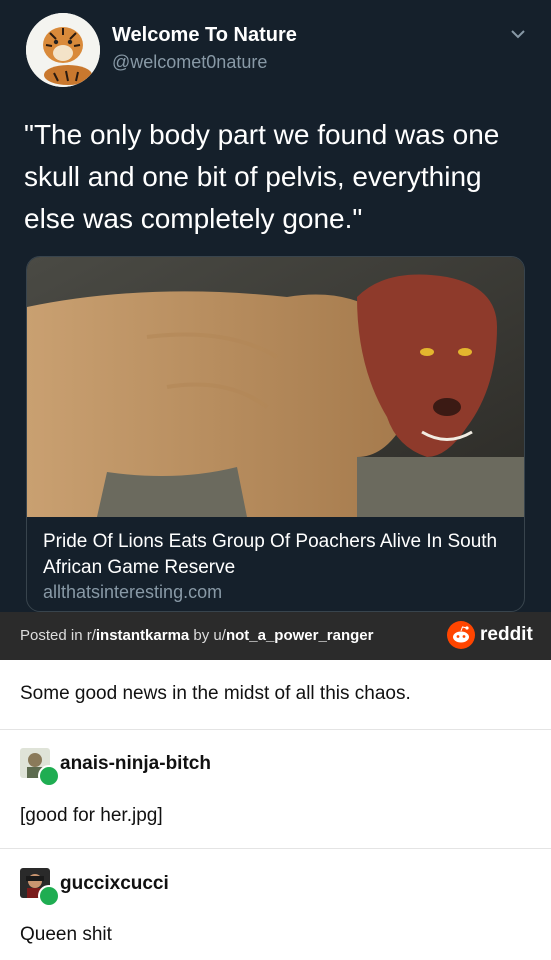  What do you see at coordinates (66, 934) in the screenshot?
I see `comment-text: Queen shit` at bounding box center [66, 934].